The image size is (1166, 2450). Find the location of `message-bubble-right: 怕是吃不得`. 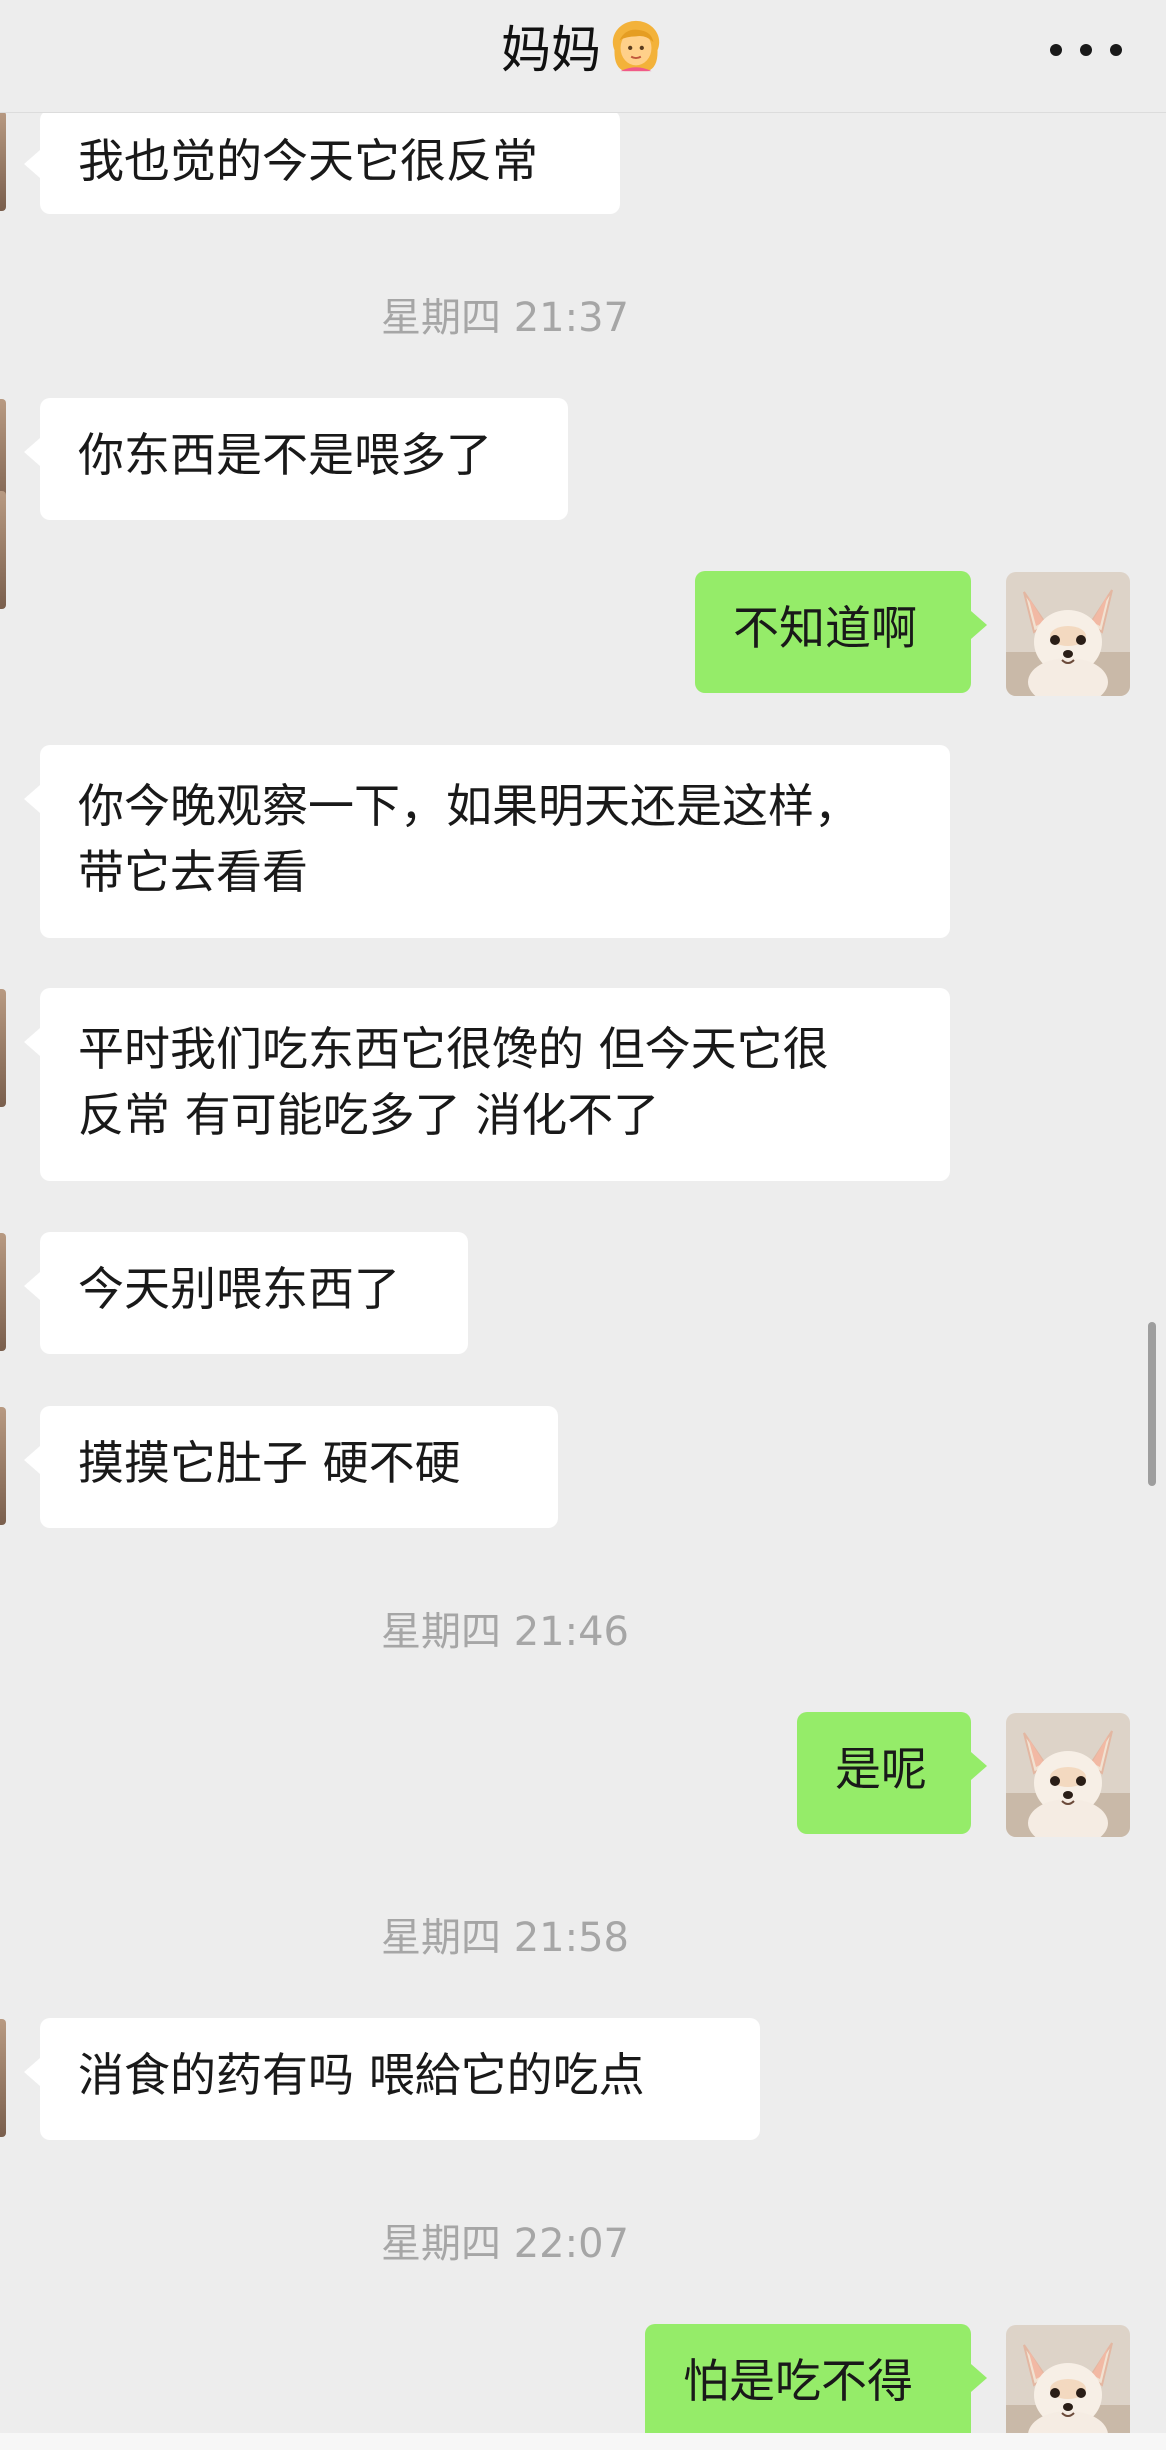

message-bubble-right: 怕是吃不得 is located at coordinates (816, 2378).